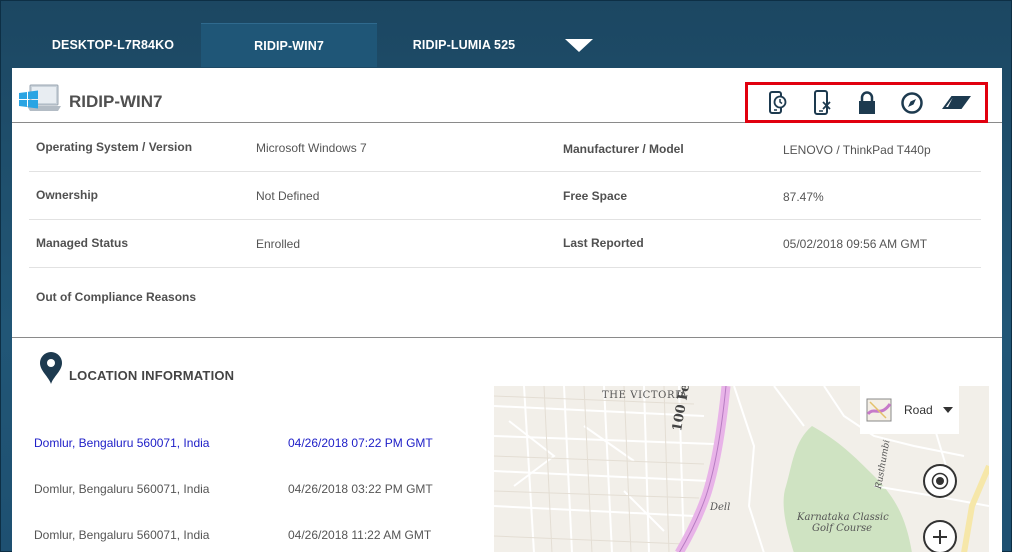 This screenshot has height=552, width=1012. Describe the element at coordinates (507, 196) in the screenshot. I see `detail-row-ownership: Ownership Not Defined Free Space 87.47%` at that location.